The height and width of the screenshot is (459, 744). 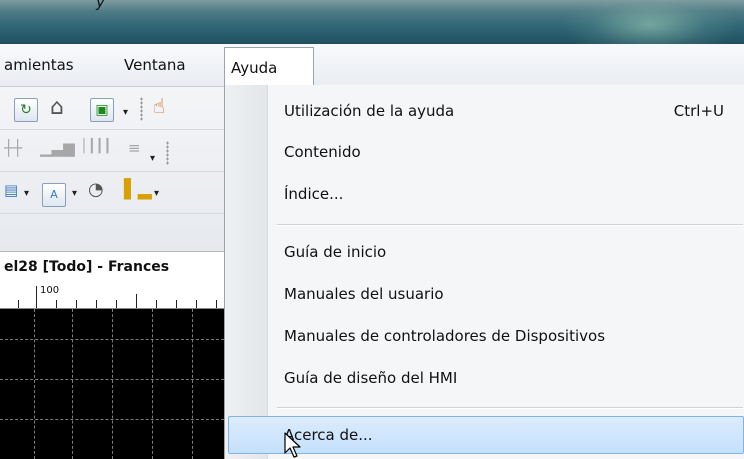 What do you see at coordinates (322, 152) in the screenshot?
I see `menu-item-label: Contenido` at bounding box center [322, 152].